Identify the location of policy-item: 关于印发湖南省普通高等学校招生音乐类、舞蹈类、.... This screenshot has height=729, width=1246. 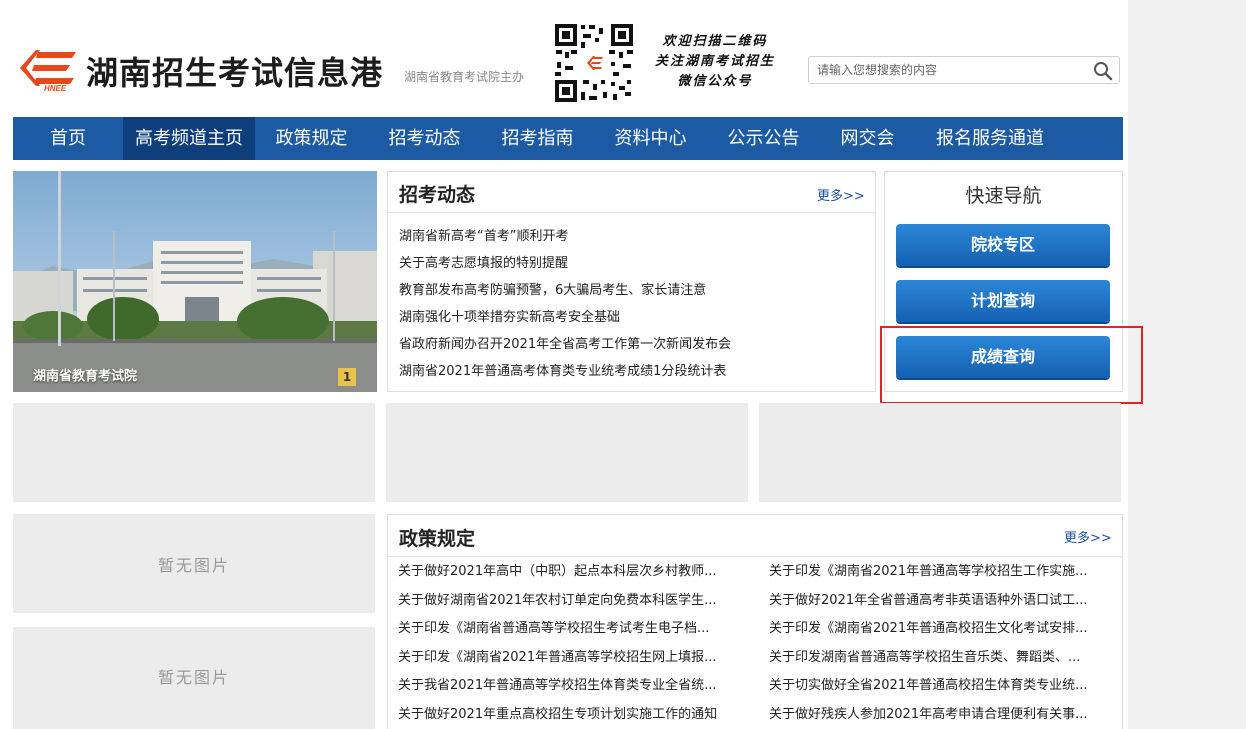
(942, 658).